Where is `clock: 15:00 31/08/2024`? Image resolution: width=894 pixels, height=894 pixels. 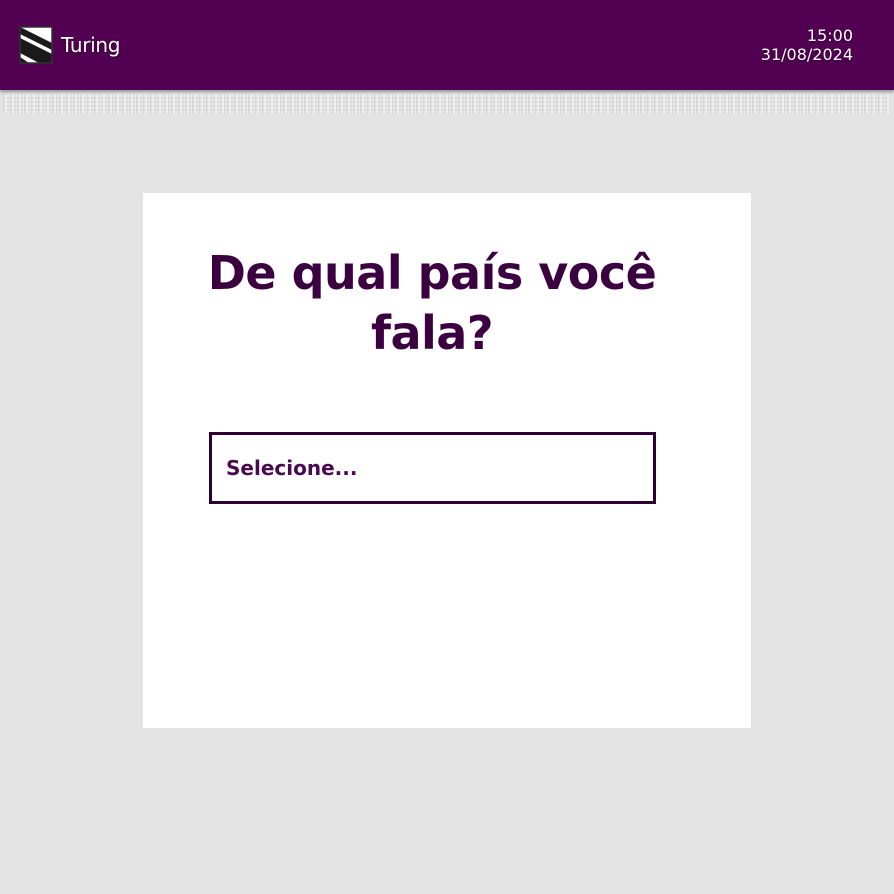
clock: 15:00 31/08/2024 is located at coordinates (807, 45).